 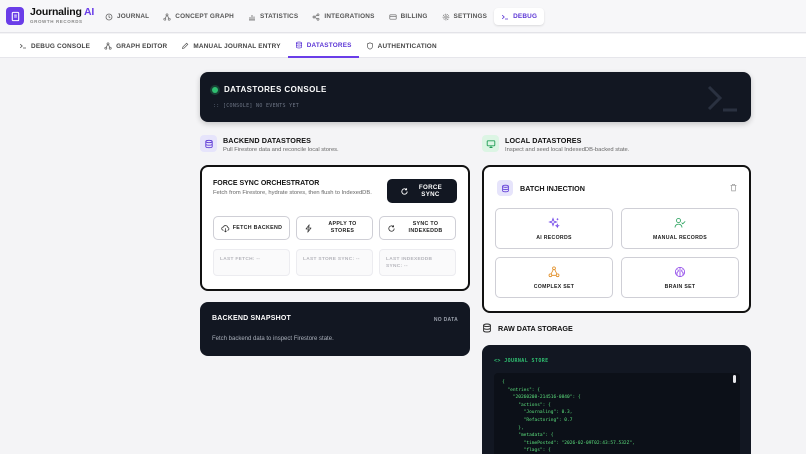 What do you see at coordinates (490, 143) in the screenshot?
I see `monitor-icon` at bounding box center [490, 143].